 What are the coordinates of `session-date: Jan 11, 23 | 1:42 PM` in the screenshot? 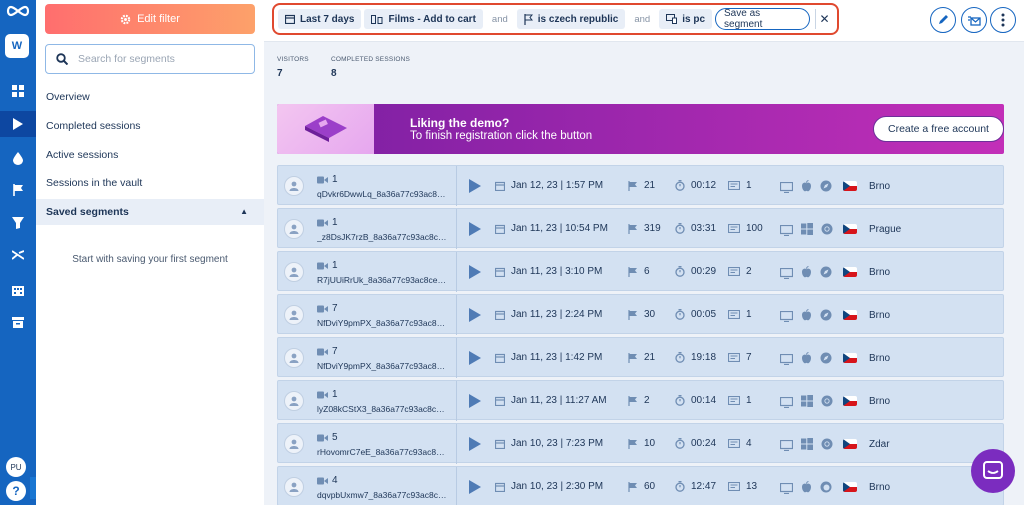 It's located at (548, 357).